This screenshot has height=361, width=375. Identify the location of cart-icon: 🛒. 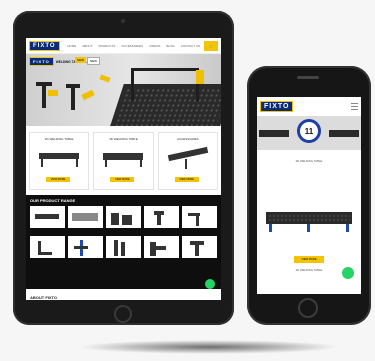
(211, 45).